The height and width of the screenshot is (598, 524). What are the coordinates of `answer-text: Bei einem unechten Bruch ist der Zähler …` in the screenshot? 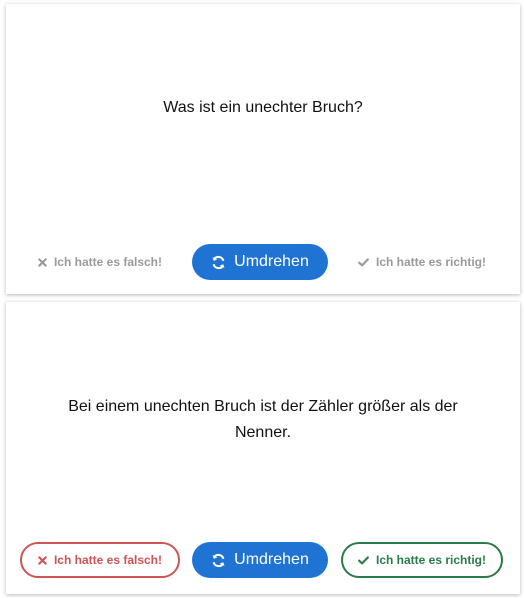 It's located at (263, 419).